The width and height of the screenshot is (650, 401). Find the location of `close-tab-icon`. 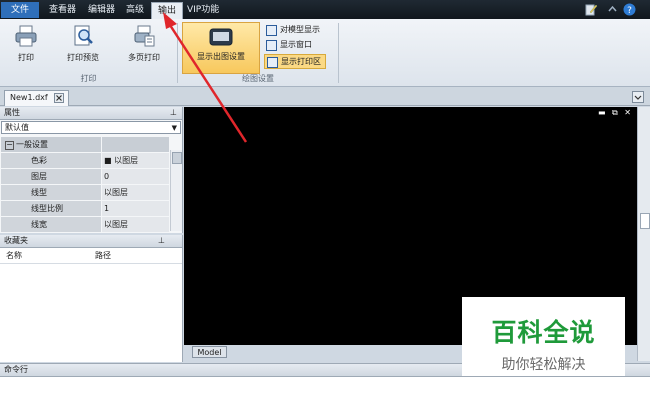

close-tab-icon is located at coordinates (59, 98).